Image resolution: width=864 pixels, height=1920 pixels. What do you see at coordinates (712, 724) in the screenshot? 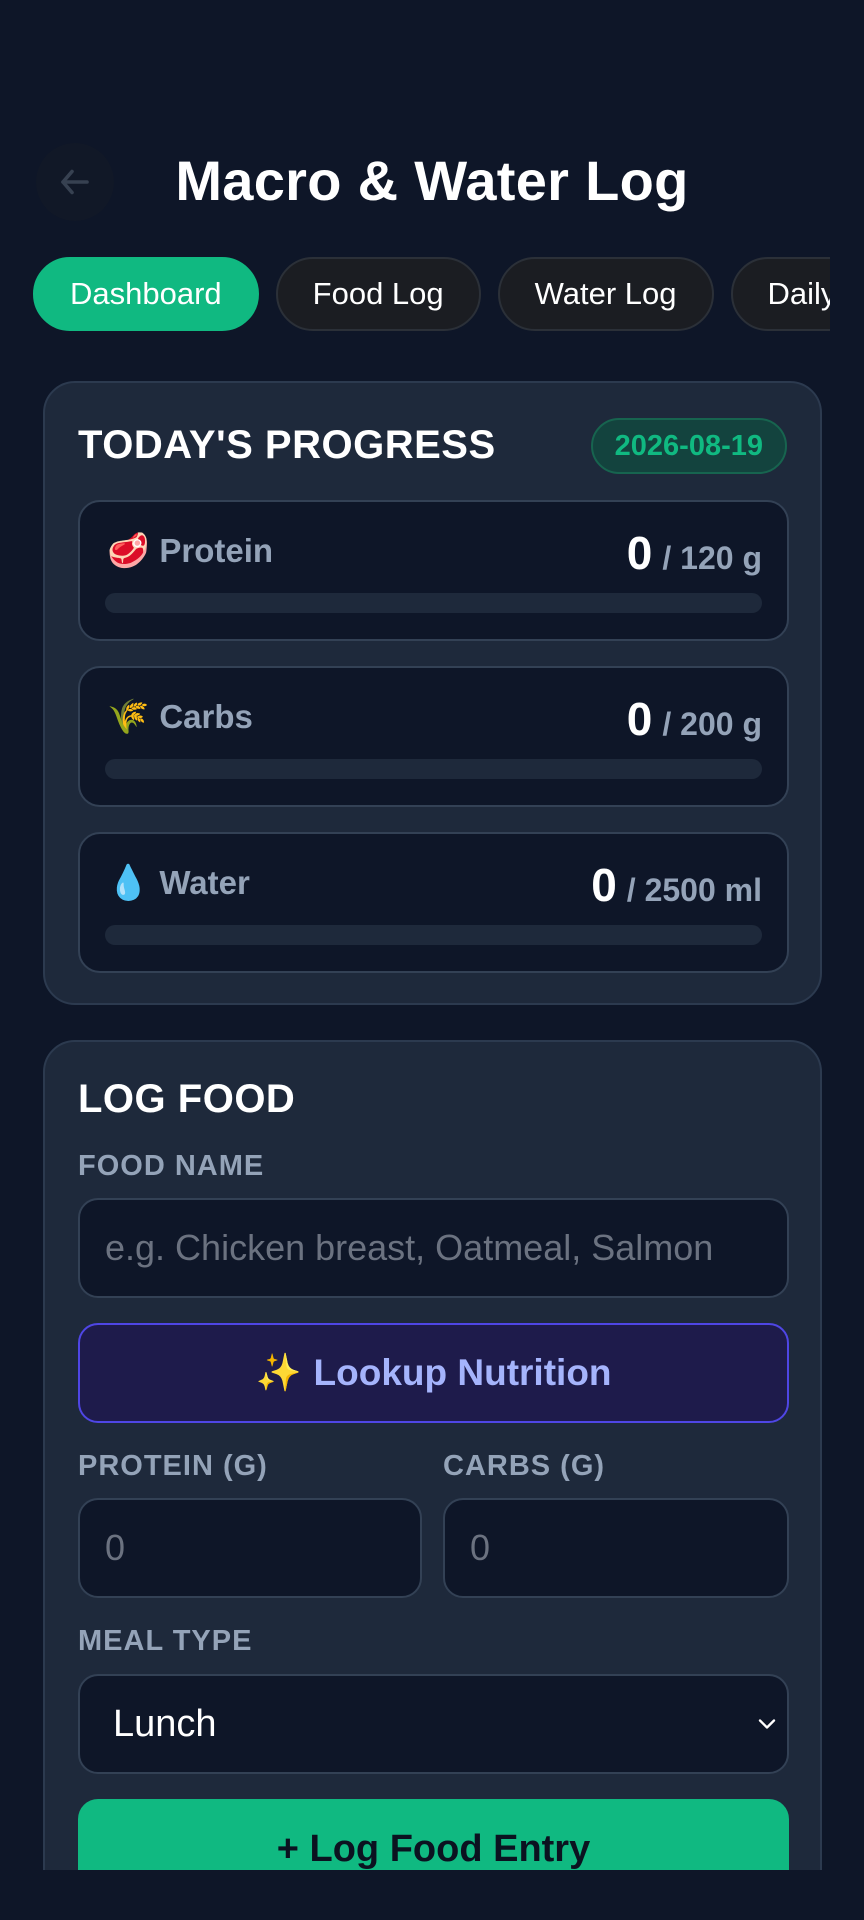
I see `metric-carbs-goal: / 200 g` at bounding box center [712, 724].